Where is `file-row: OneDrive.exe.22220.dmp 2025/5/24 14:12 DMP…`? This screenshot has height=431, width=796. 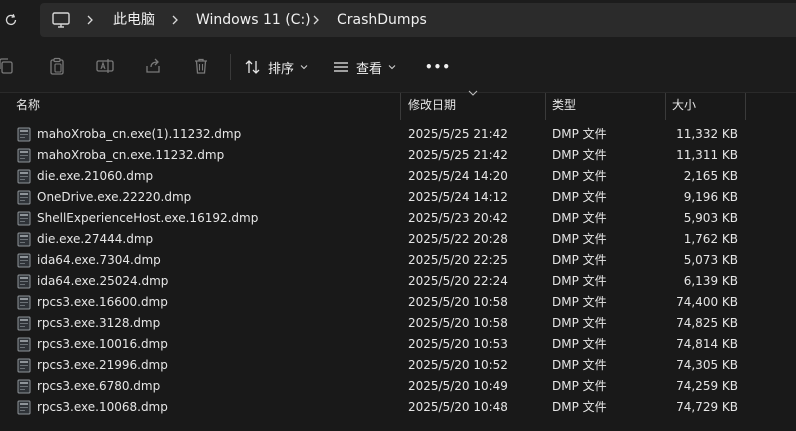
file-row: OneDrive.exe.22220.dmp 2025/5/24 14:12 DMP… is located at coordinates (398, 197).